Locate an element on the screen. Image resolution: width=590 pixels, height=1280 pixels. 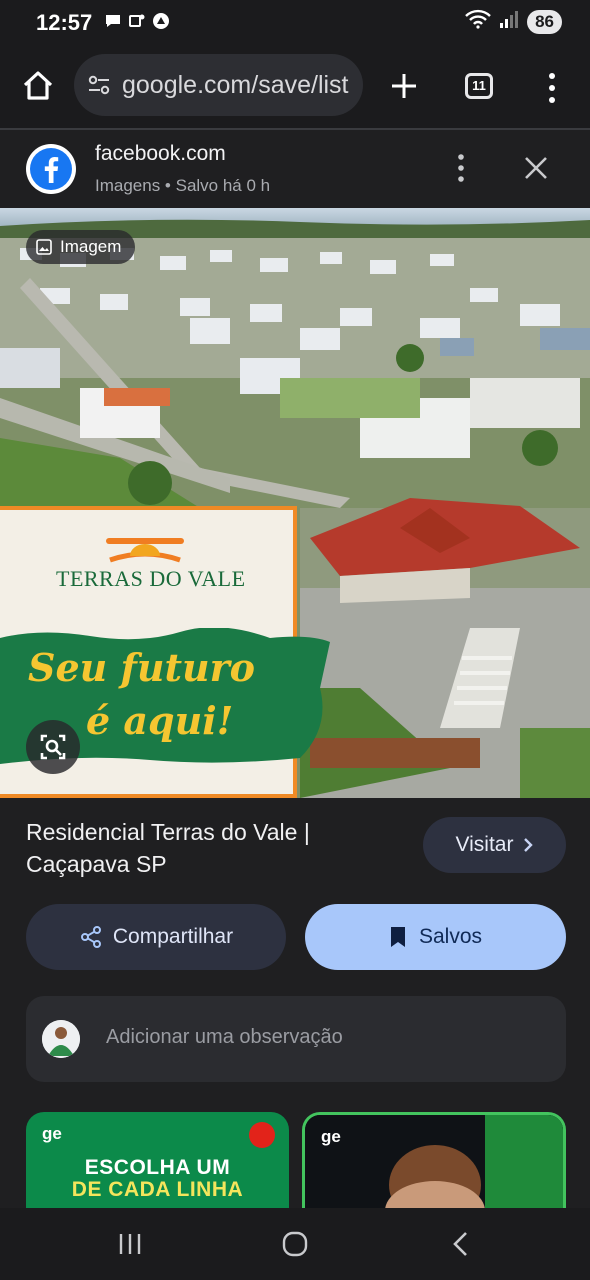
more-menu-button is located at coordinates (552, 88).